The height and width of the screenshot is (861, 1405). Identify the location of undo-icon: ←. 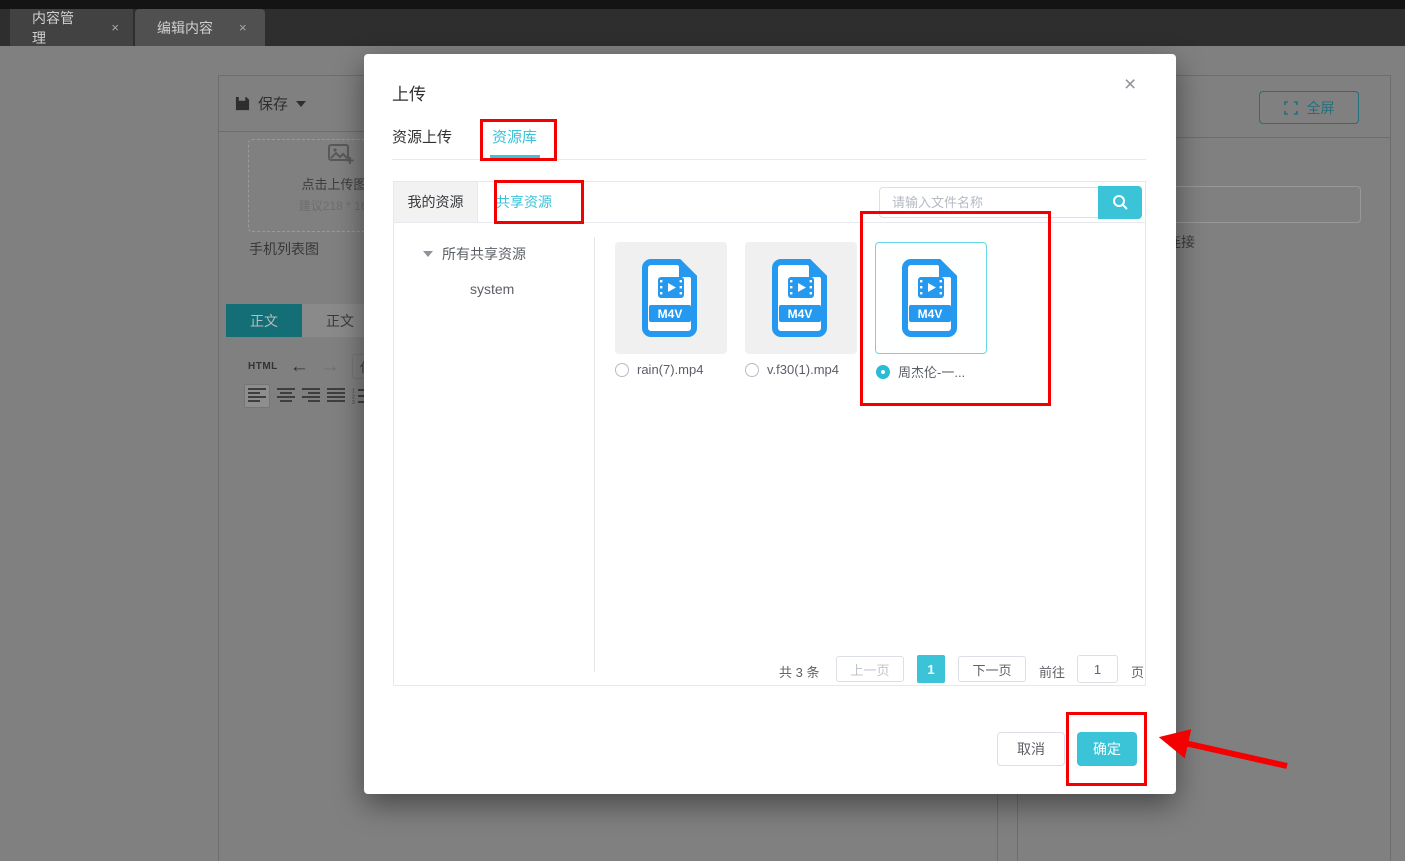
(299, 366).